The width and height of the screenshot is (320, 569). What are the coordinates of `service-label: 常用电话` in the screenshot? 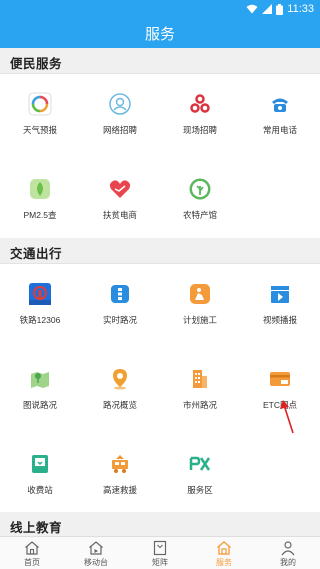 It's located at (279, 130).